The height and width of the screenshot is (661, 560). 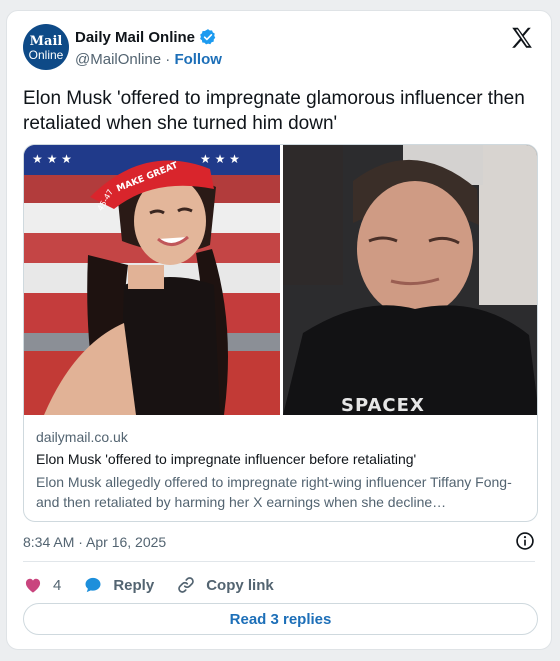 What do you see at coordinates (94, 542) in the screenshot?
I see `tweet-timestamp: 8:34 AM · Apr 16, 2025` at bounding box center [94, 542].